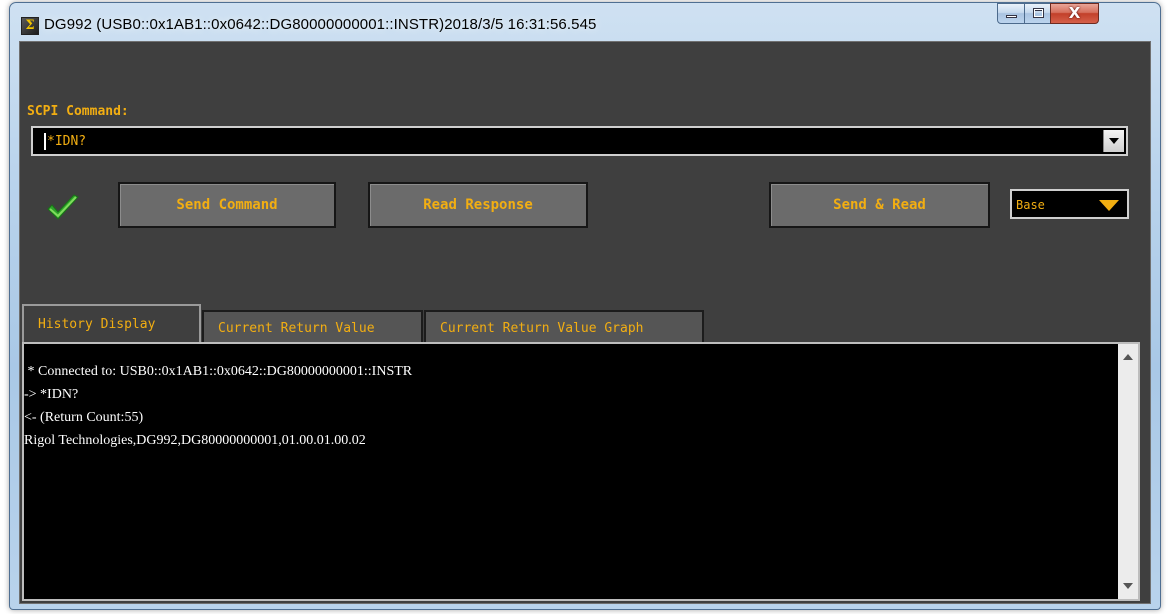 This screenshot has width=1170, height=614. I want to click on history-scrollbar, so click(1128, 471).